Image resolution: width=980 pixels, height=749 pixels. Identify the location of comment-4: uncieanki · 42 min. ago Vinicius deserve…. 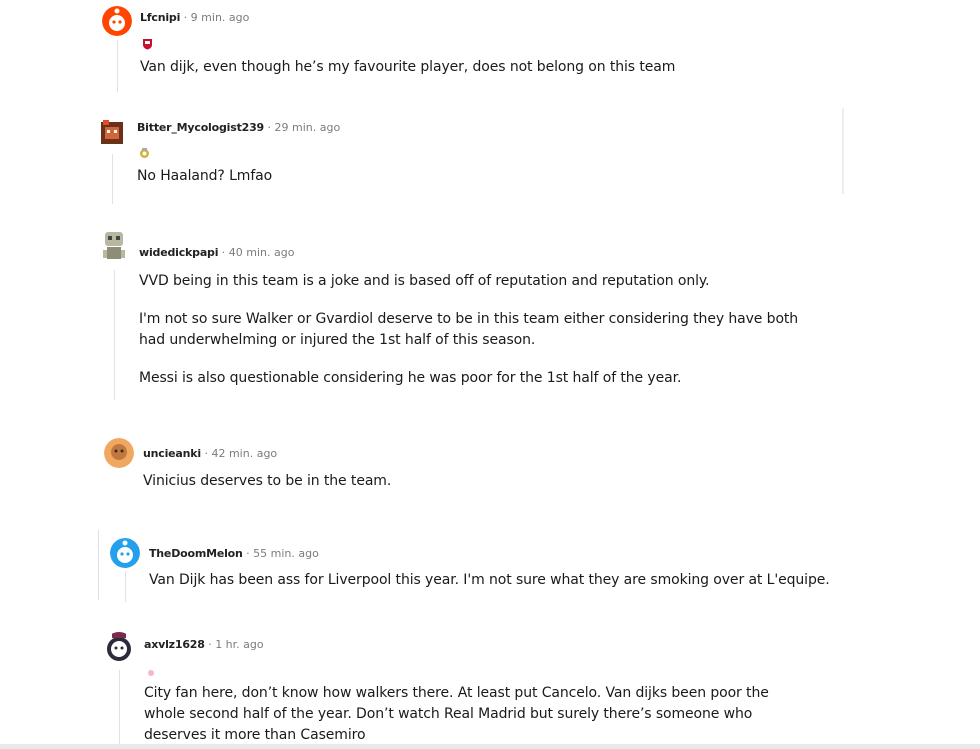
(490, 472).